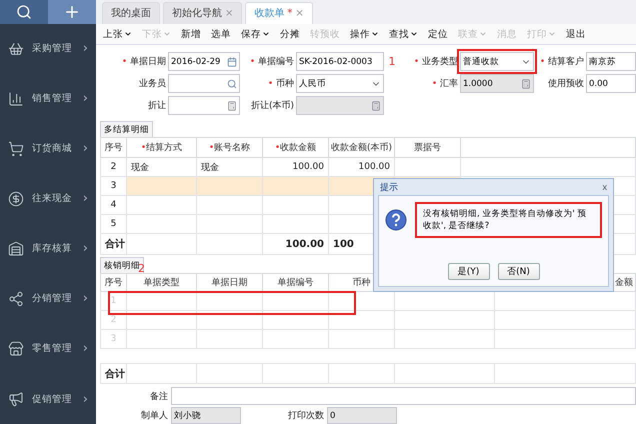  What do you see at coordinates (113, 167) in the screenshot?
I see `table-cell: 2` at bounding box center [113, 167].